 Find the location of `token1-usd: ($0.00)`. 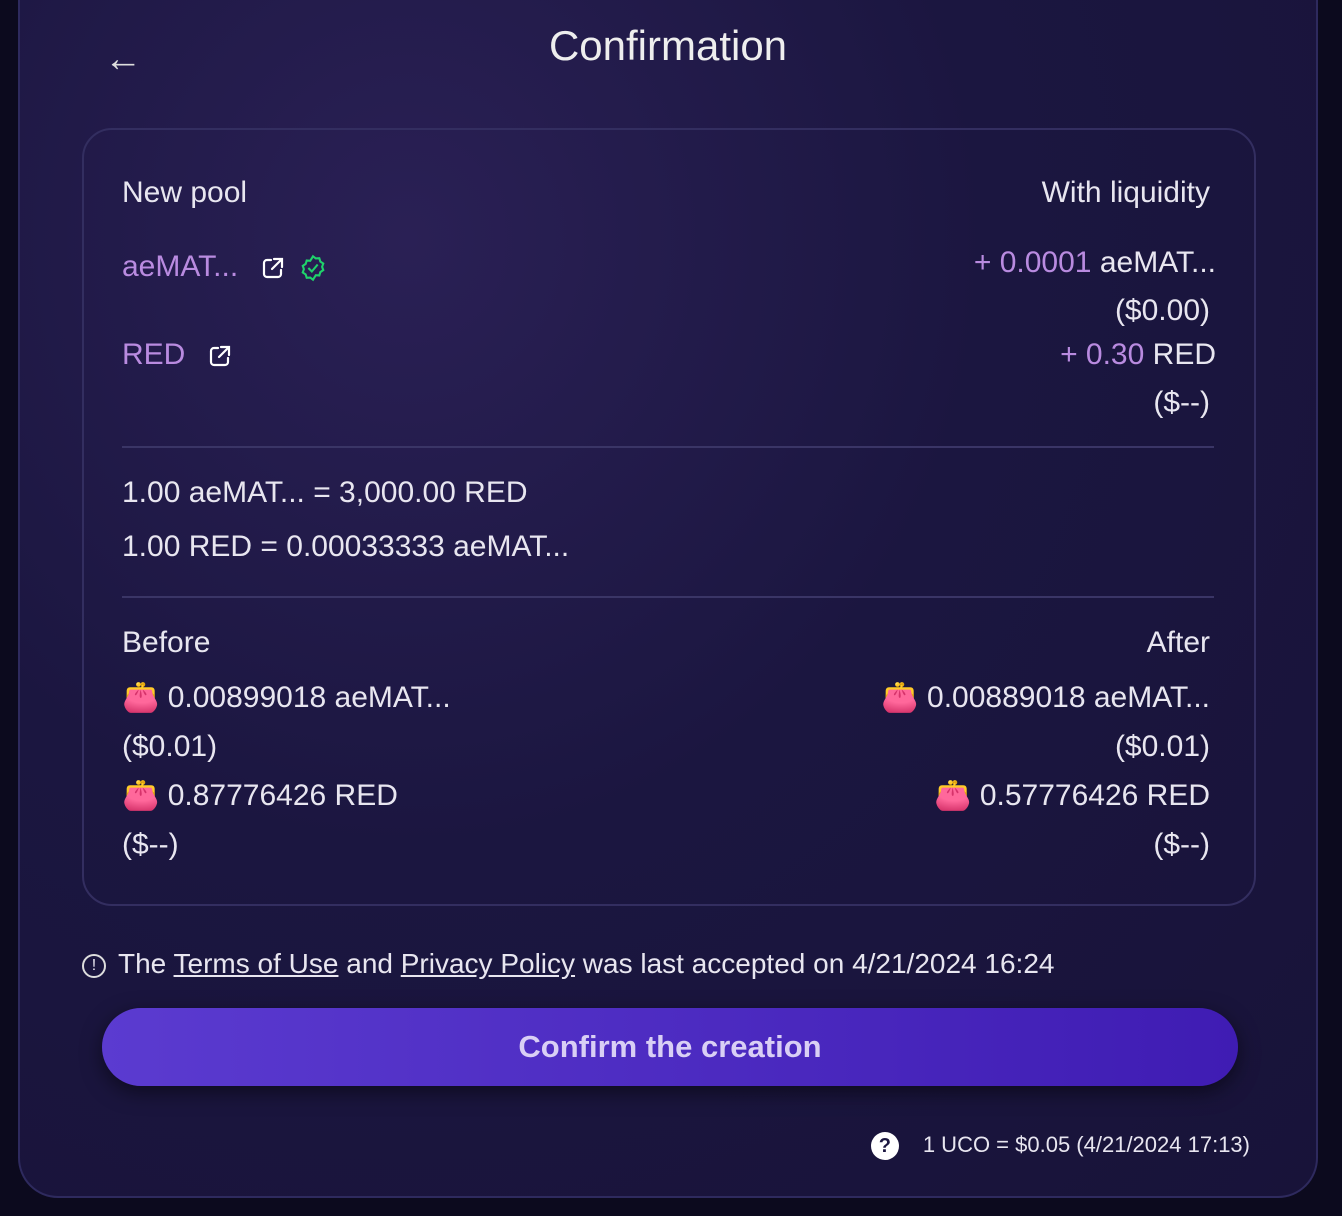

token1-usd: ($0.00) is located at coordinates (1162, 310).